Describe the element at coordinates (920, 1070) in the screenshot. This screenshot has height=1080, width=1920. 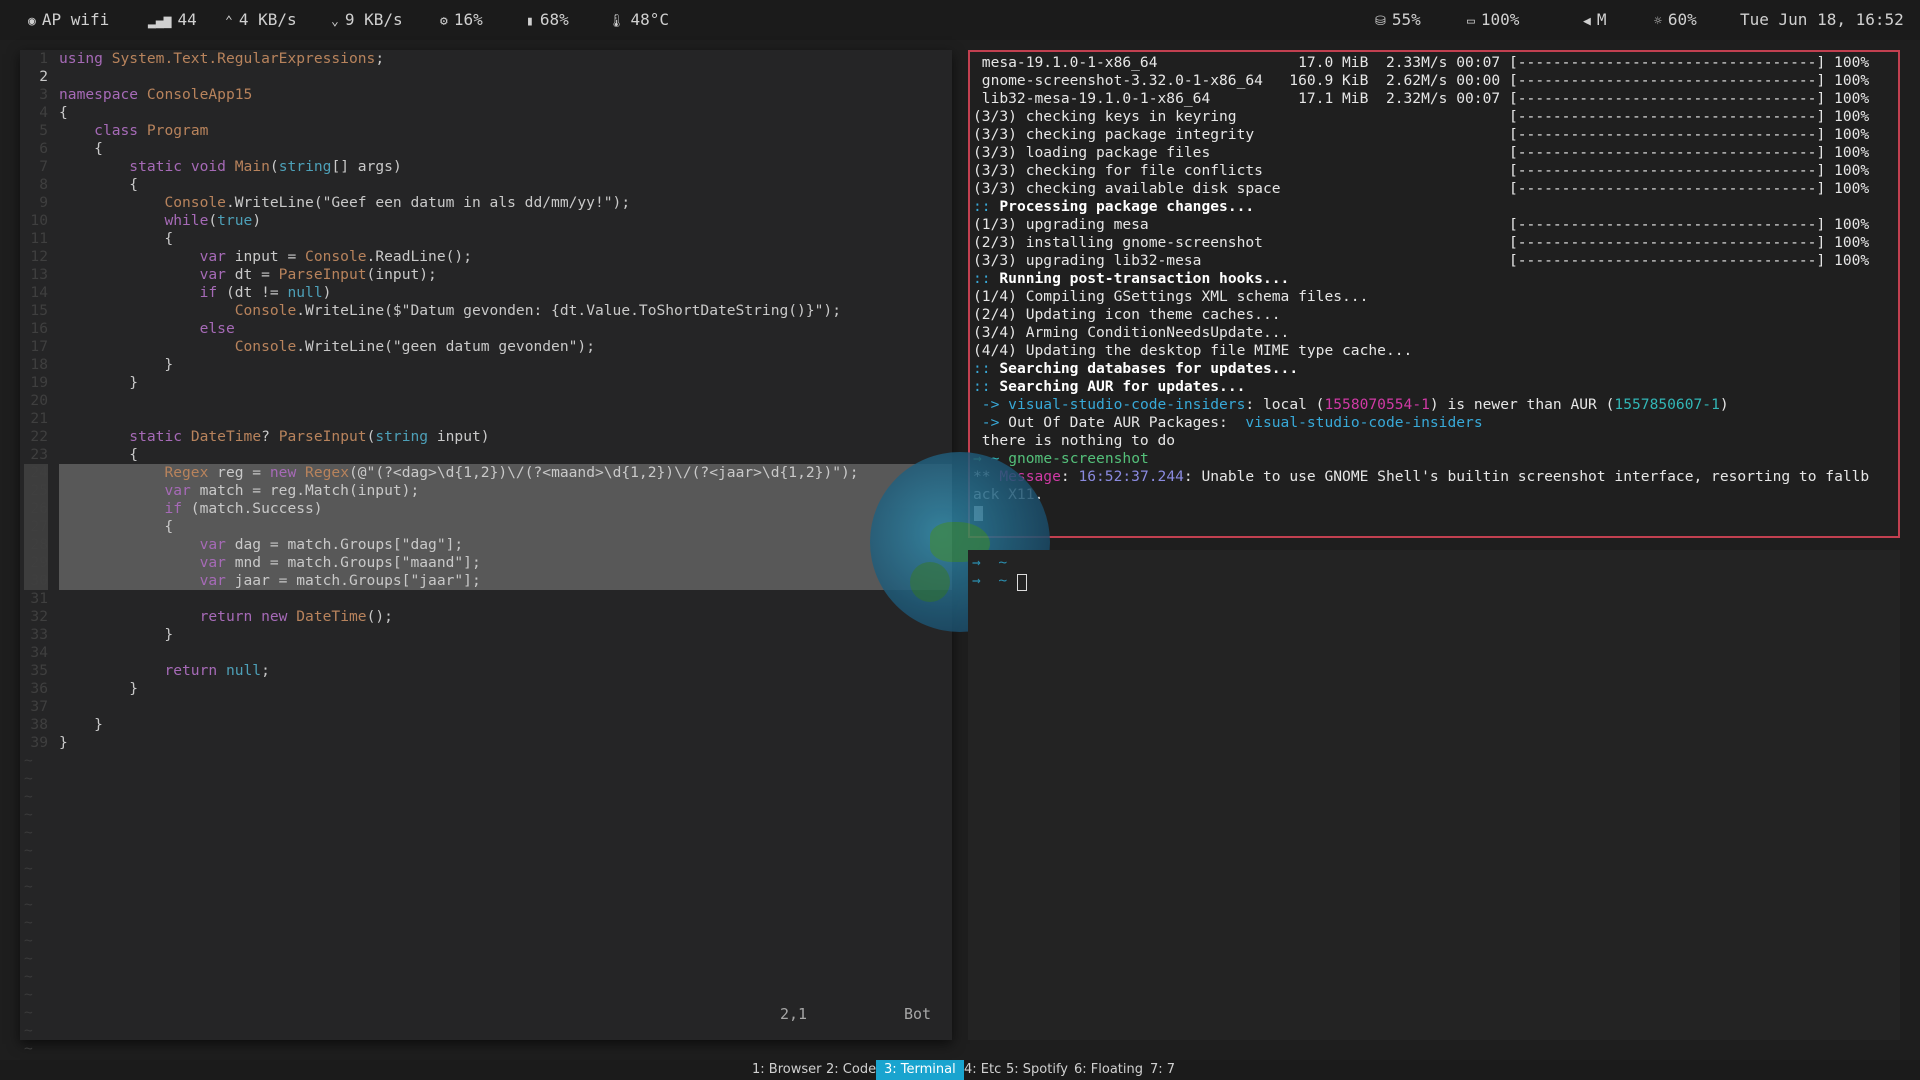
I see `workspace-3: 3: Terminal` at that location.